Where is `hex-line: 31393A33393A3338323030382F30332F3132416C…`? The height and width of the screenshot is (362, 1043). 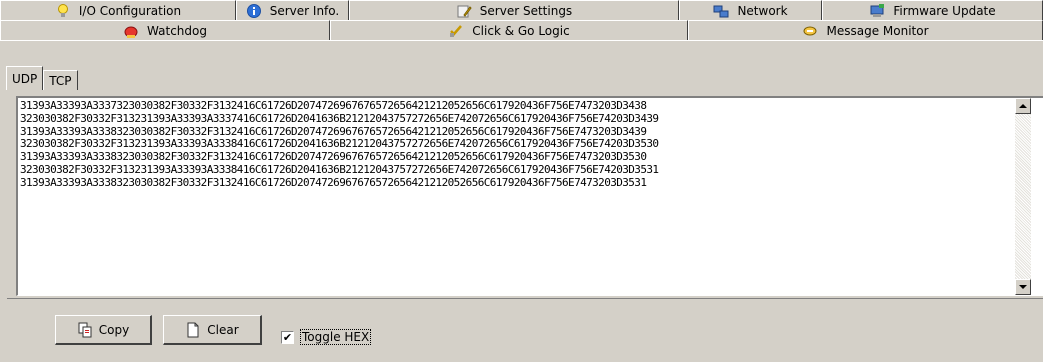
hex-line: 31393A33393A3338323030382F30332F3132416C… is located at coordinates (333, 182).